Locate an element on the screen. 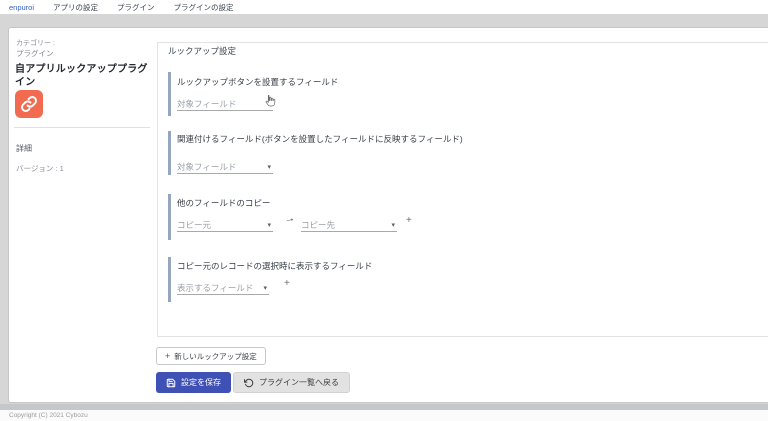  display-field-select: 表示するフィールド ▾ is located at coordinates (223, 288).